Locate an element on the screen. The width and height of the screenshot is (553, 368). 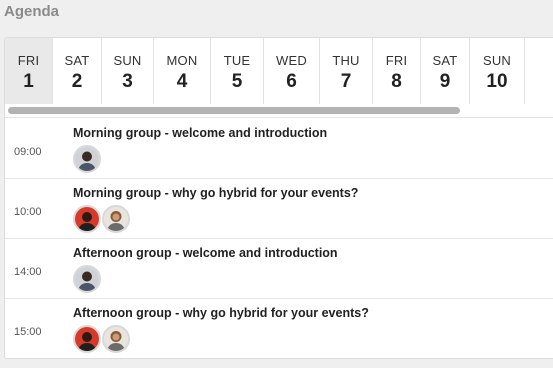
session-time: 09:00 is located at coordinates (28, 152).